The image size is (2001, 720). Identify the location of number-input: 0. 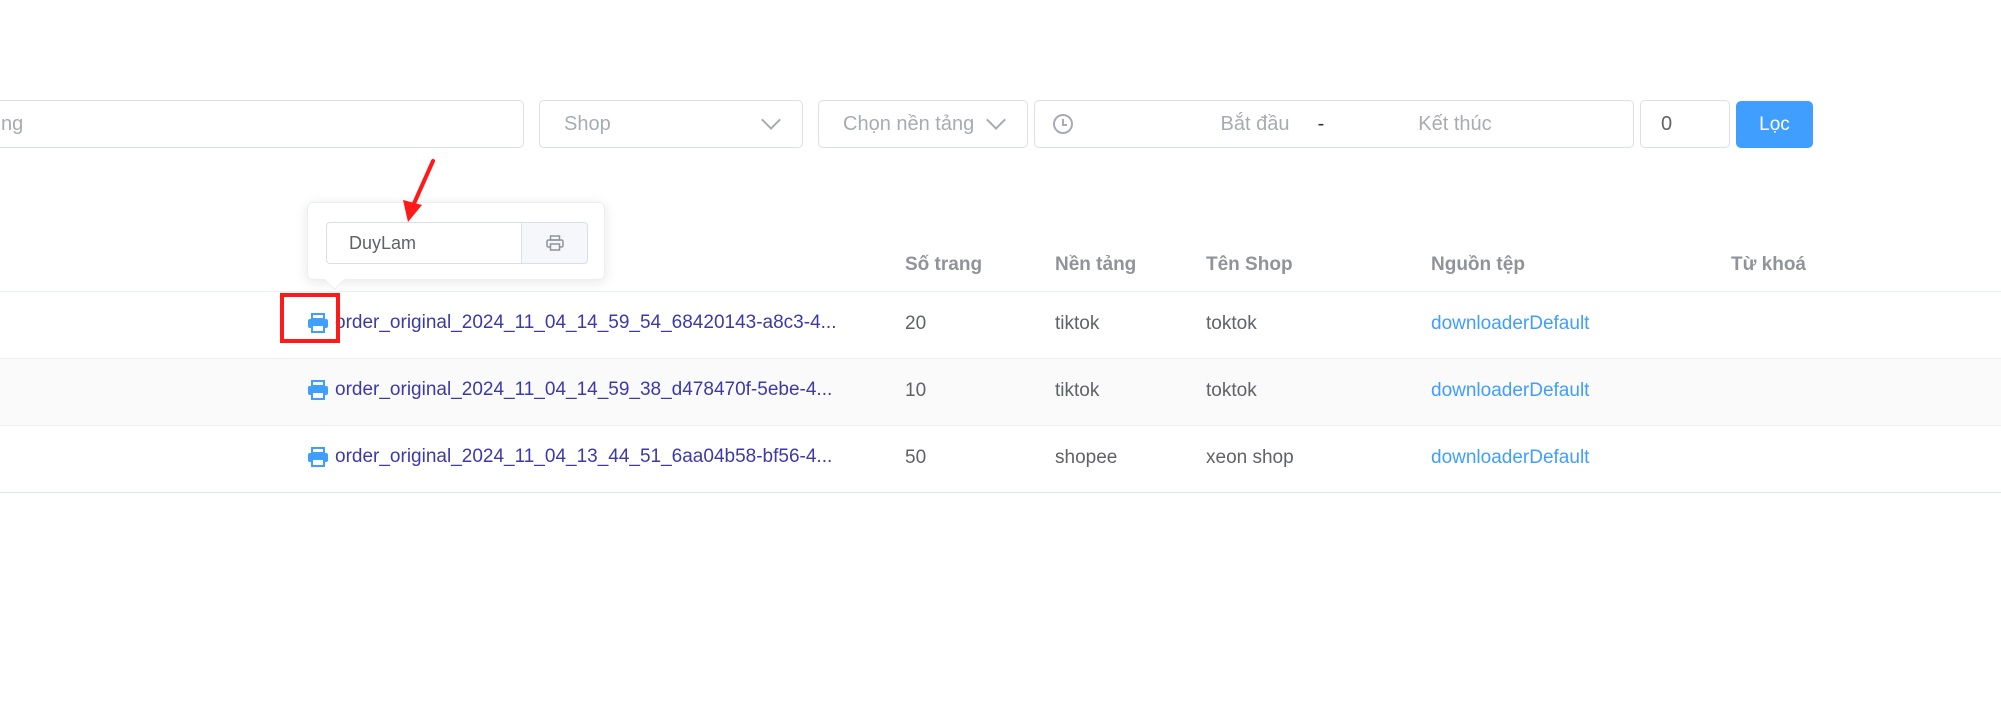
(1685, 124).